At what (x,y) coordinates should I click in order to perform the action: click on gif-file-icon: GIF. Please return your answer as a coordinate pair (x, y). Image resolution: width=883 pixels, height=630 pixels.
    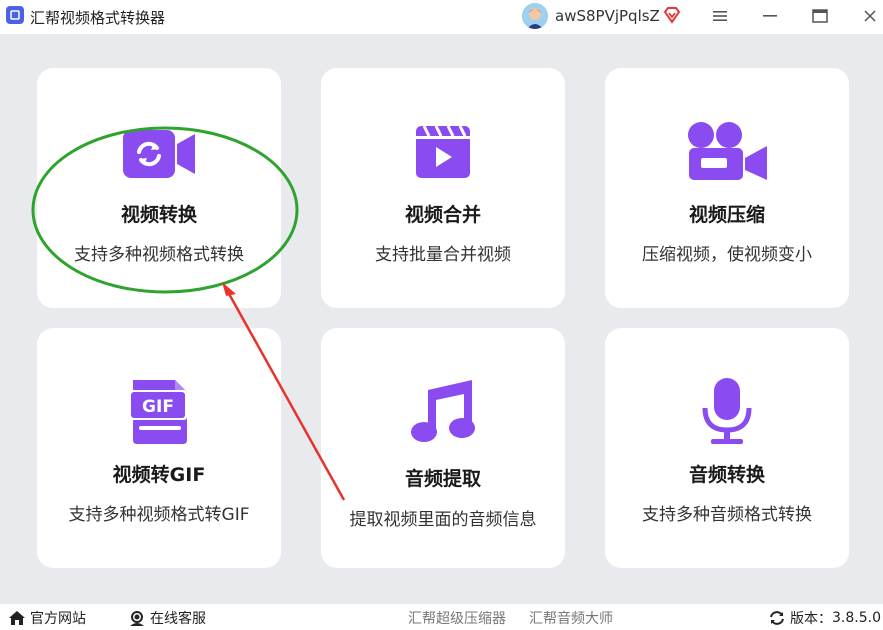
    Looking at the image, I should click on (158, 412).